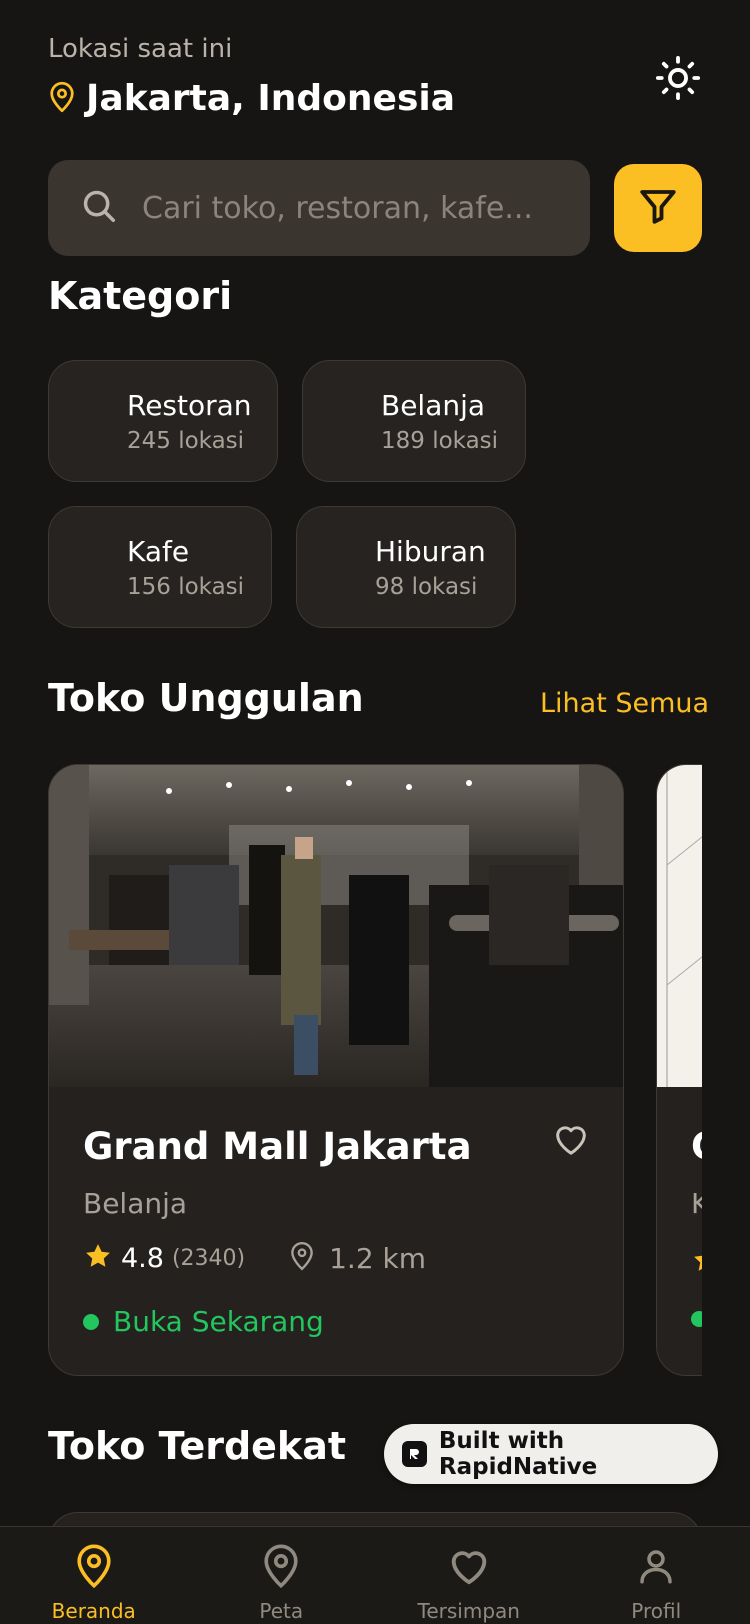 This screenshot has height=1624, width=750. What do you see at coordinates (302, 1258) in the screenshot?
I see `location-pin-icon` at bounding box center [302, 1258].